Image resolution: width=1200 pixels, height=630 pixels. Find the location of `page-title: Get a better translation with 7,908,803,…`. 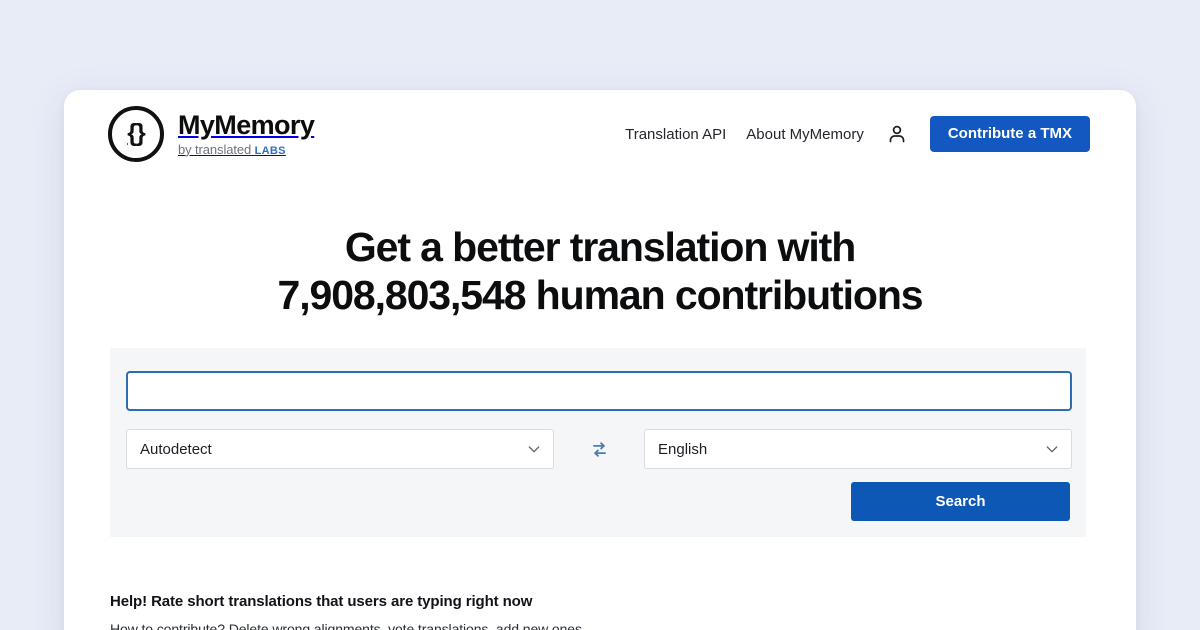

page-title: Get a better translation with 7,908,803,… is located at coordinates (600, 272).